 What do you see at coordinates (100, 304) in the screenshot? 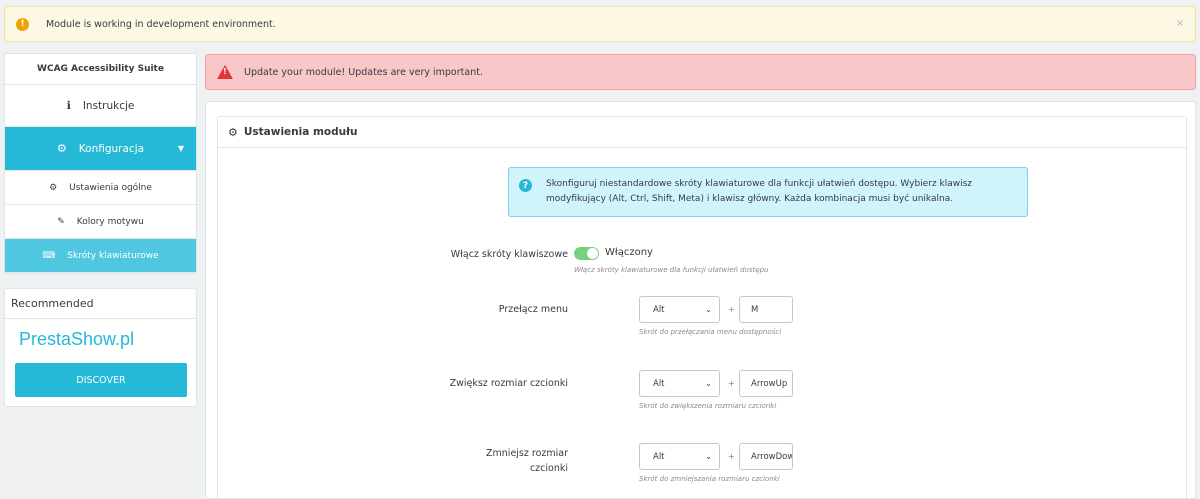
I see `recommended-title: Recommended` at bounding box center [100, 304].